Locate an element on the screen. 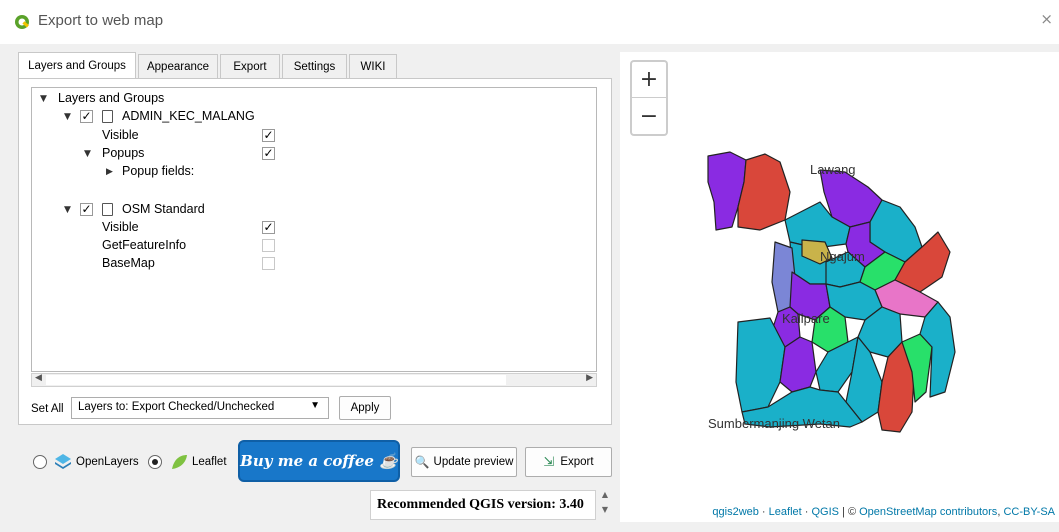 The image size is (1059, 532). map-label-ngajum: Ngajum is located at coordinates (842, 256).